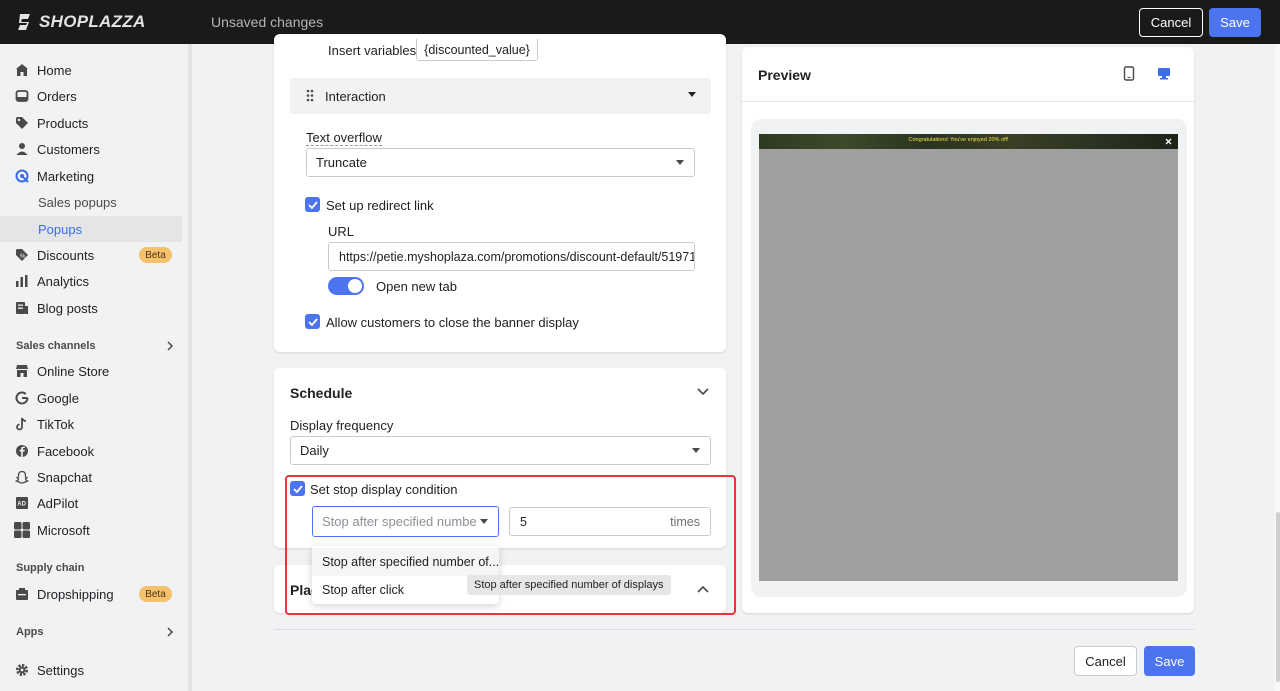 This screenshot has width=1280, height=691. What do you see at coordinates (500, 450) in the screenshot?
I see `display-frequency-select: Daily` at bounding box center [500, 450].